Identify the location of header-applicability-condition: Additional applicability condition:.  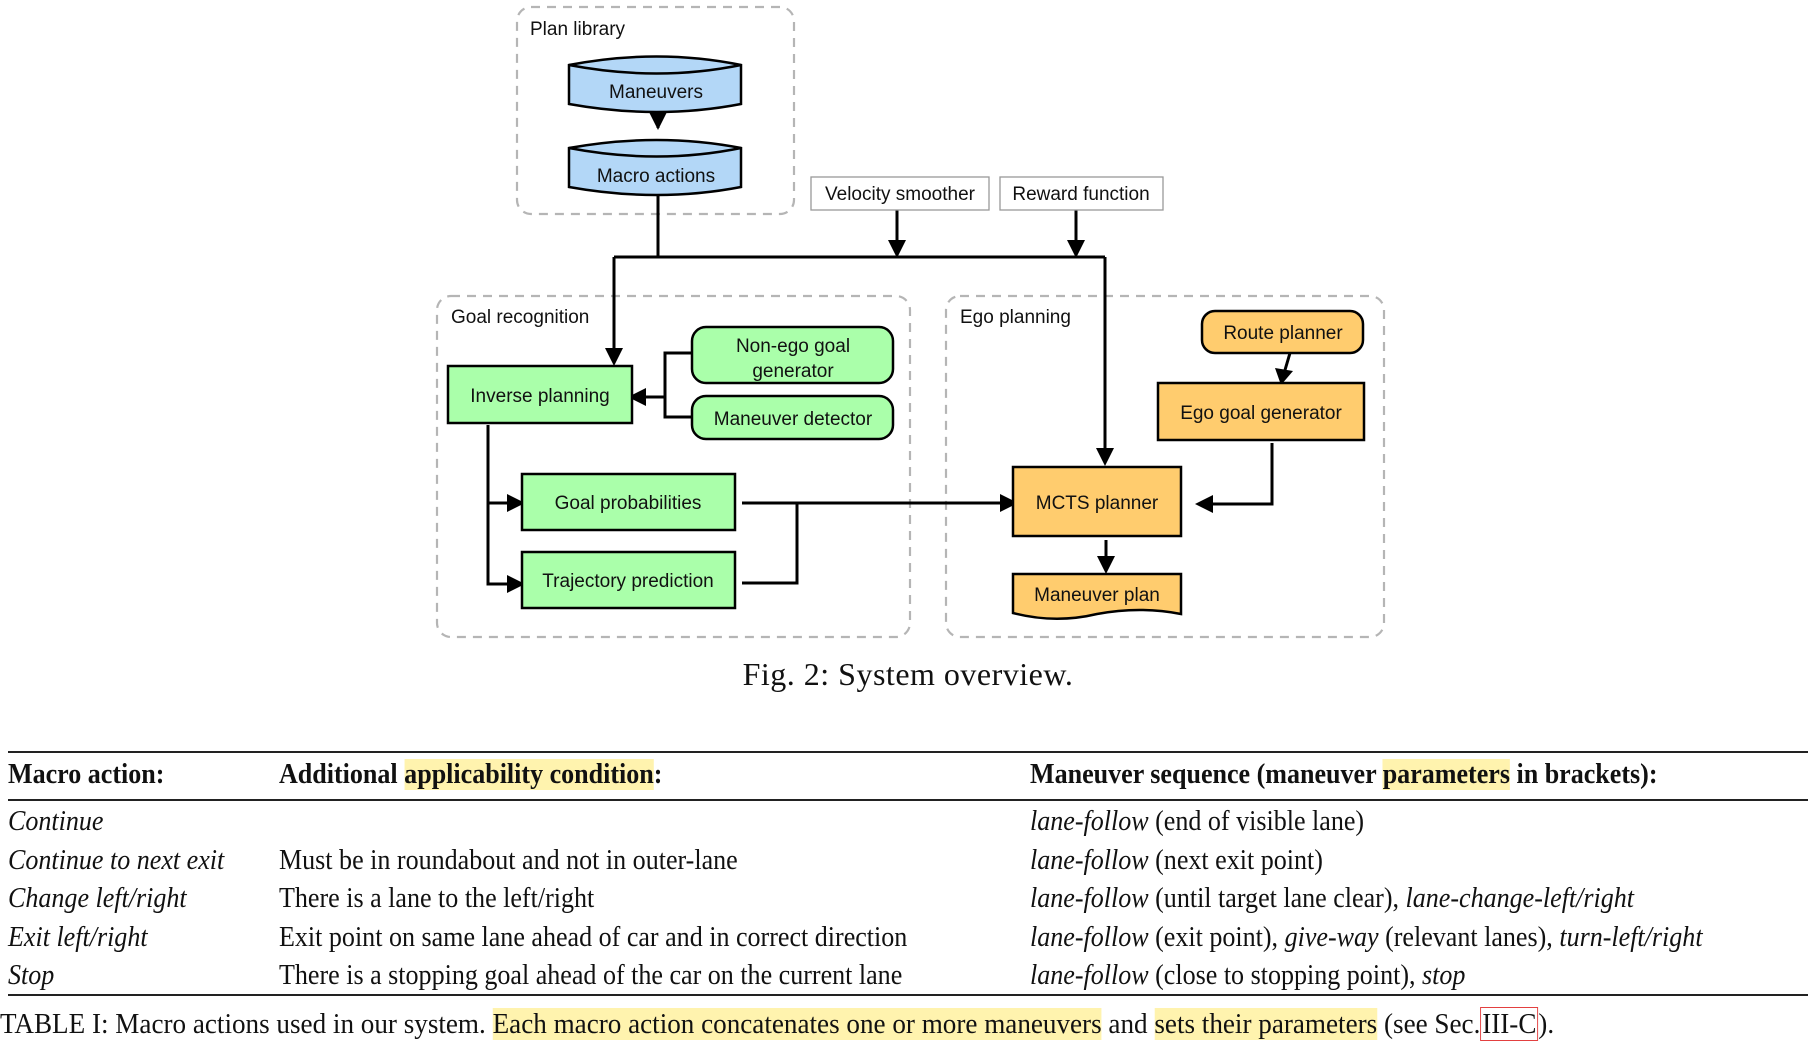
(470, 775).